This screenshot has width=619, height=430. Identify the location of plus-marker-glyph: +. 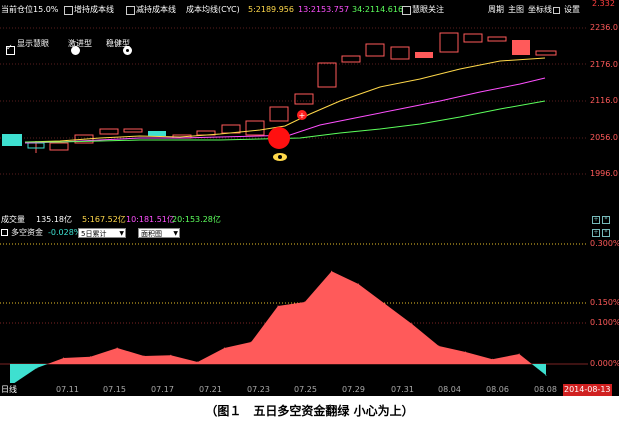
(302, 115).